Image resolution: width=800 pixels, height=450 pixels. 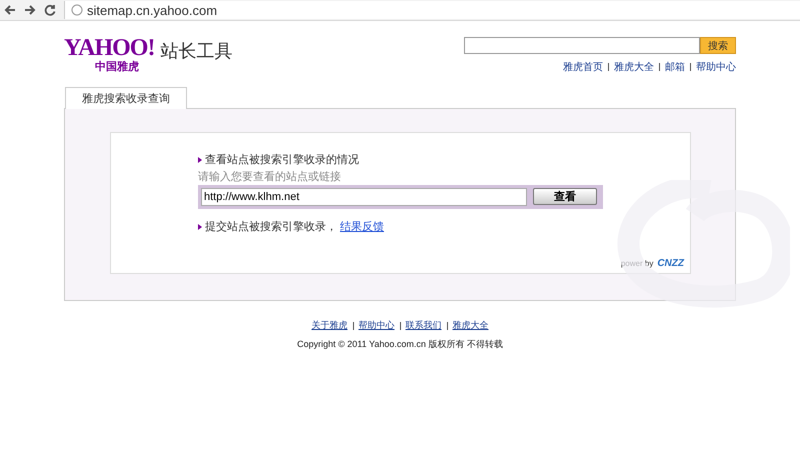 I want to click on search-button: 搜索, so click(x=718, y=45).